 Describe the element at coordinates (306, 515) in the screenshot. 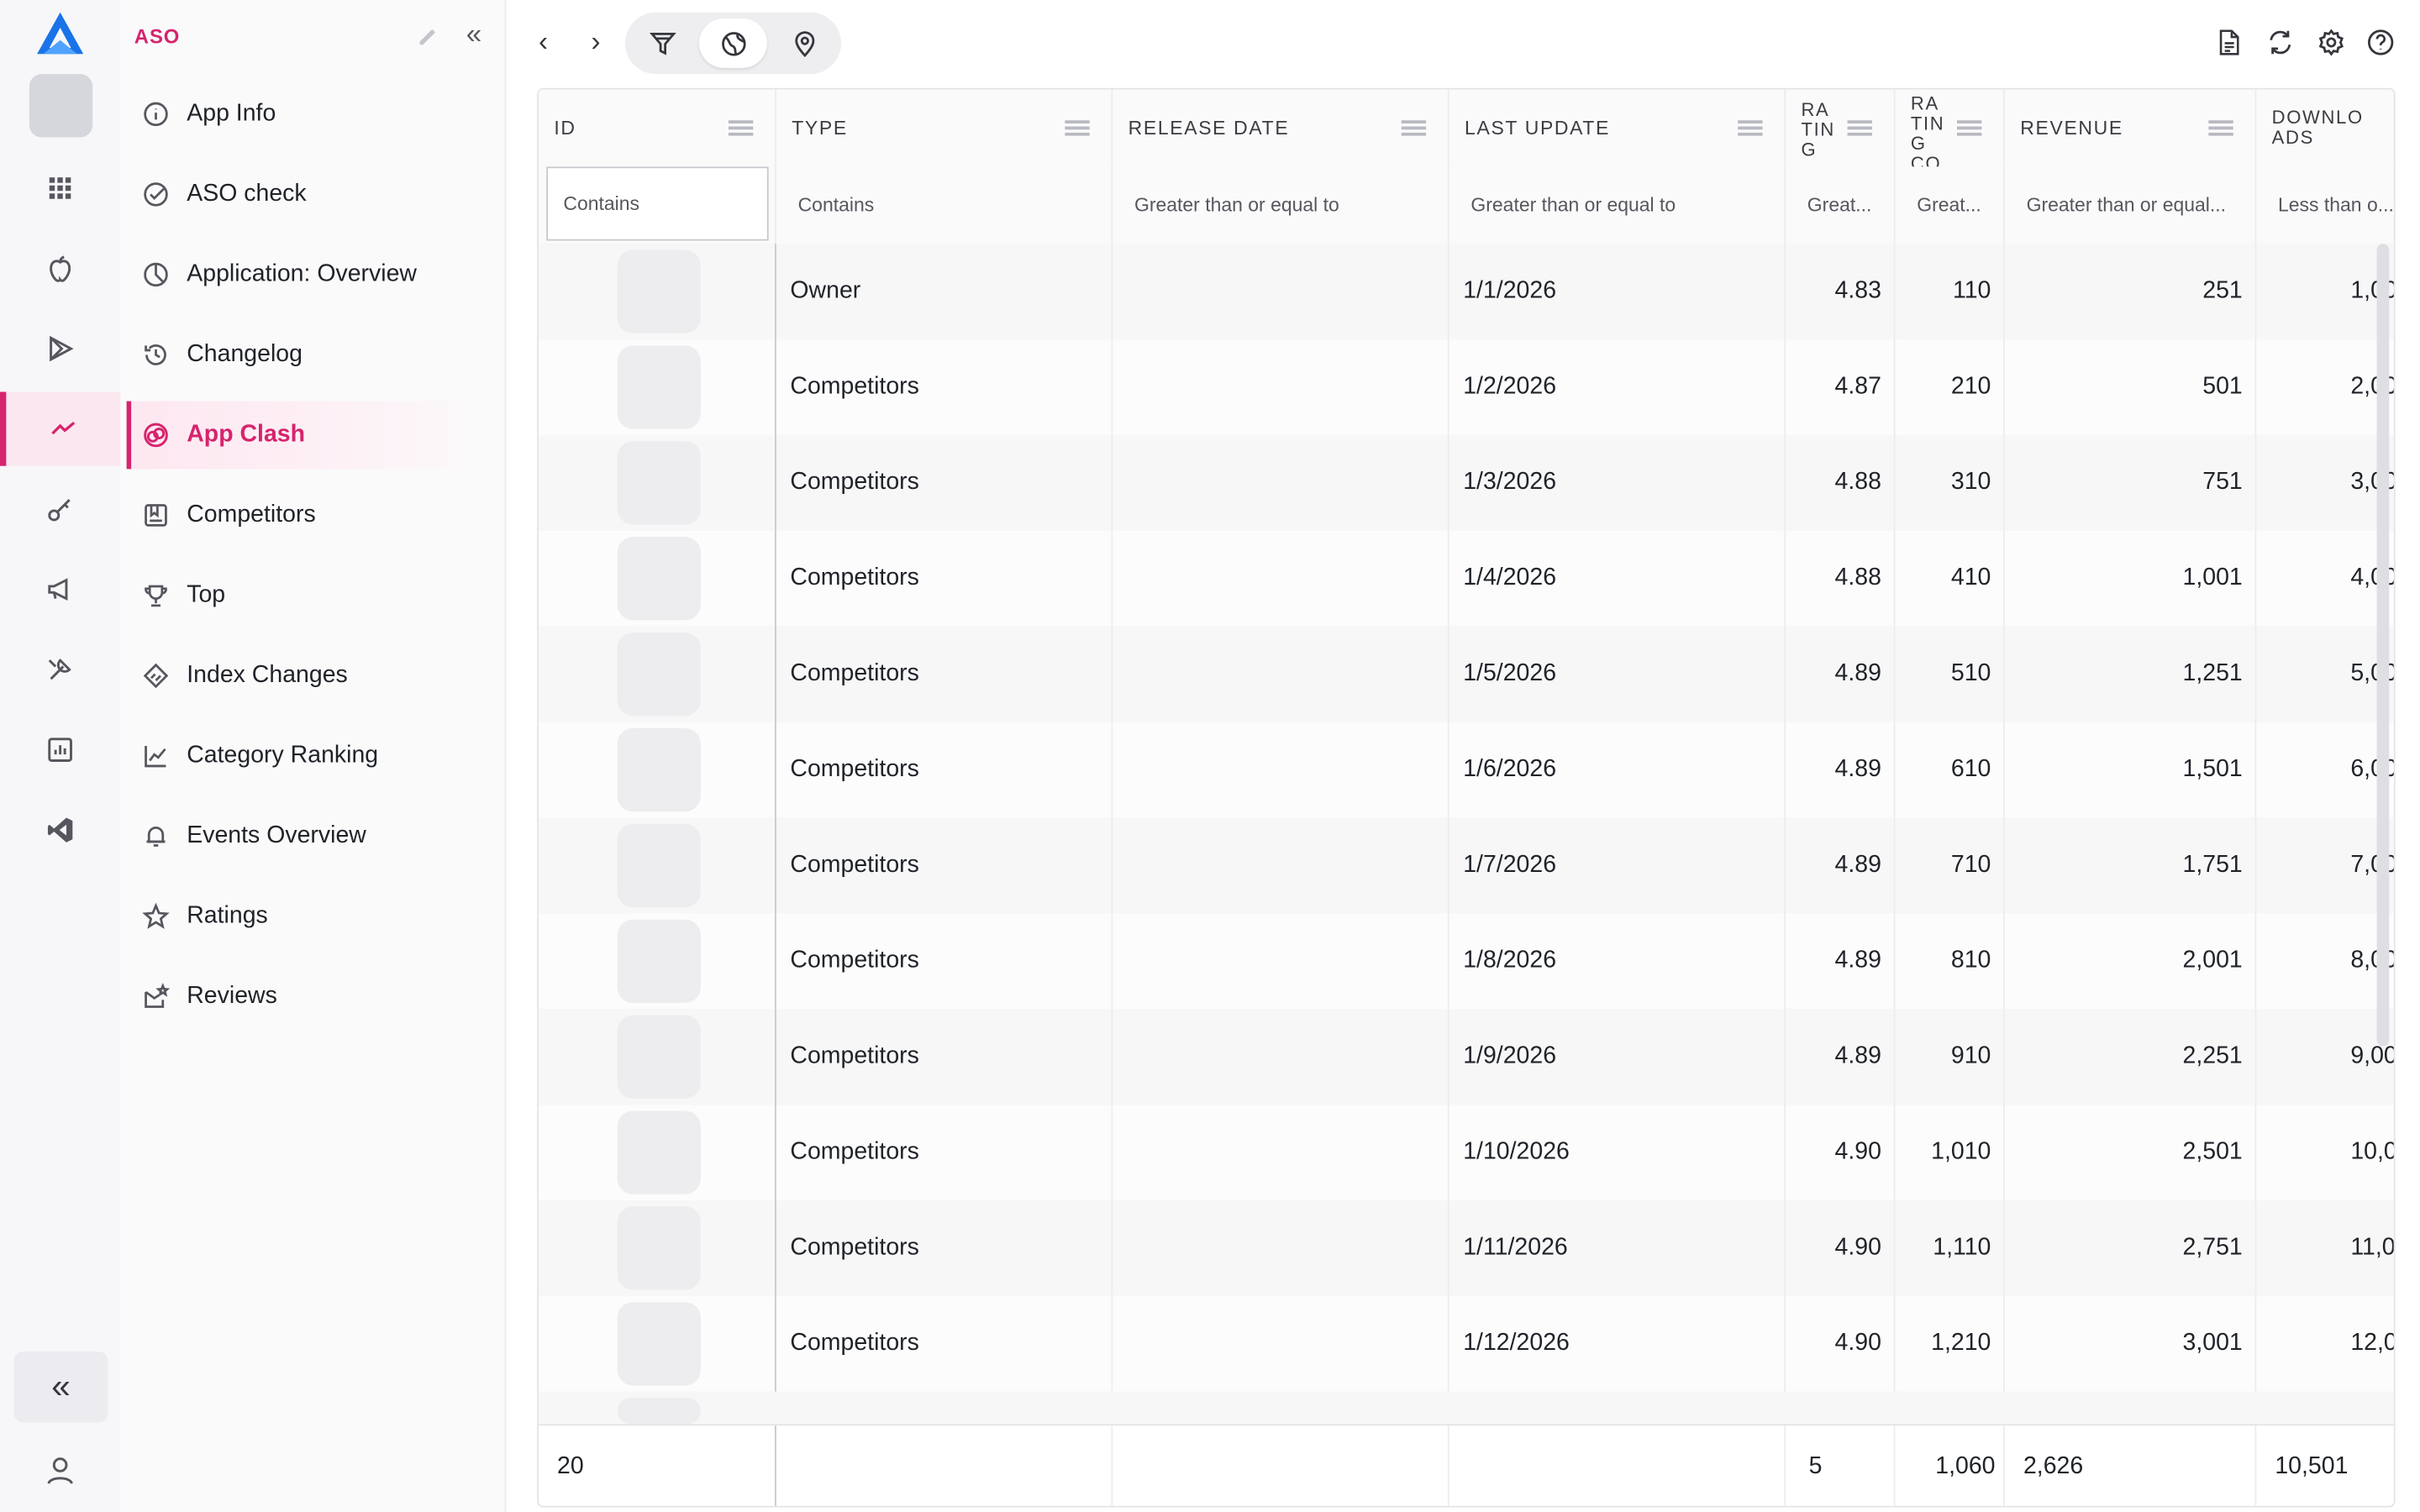

I see `sidebar-item-competitors: Competitors` at that location.